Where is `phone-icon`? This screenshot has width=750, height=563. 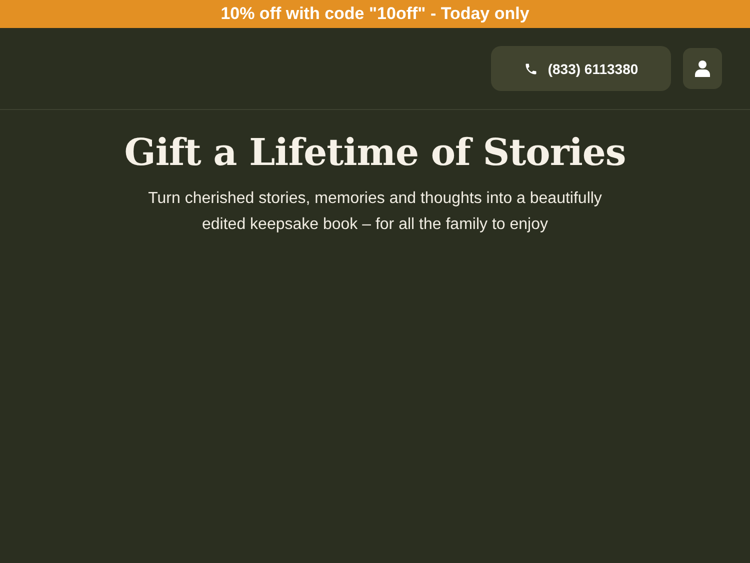 phone-icon is located at coordinates (531, 69).